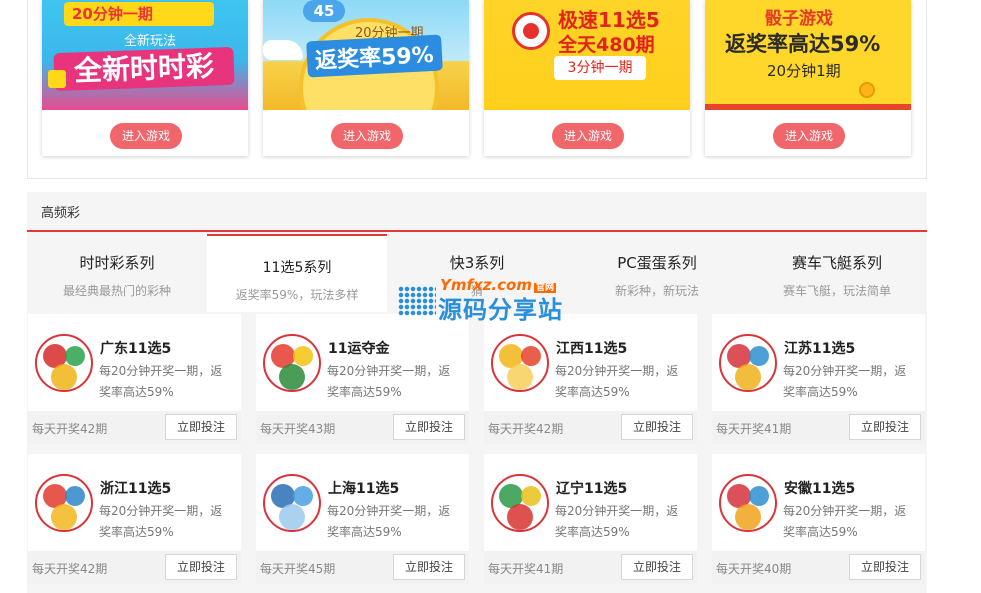  I want to click on tab-11x5: 11选5系列 返奖率59%，玩法多样, so click(297, 273).